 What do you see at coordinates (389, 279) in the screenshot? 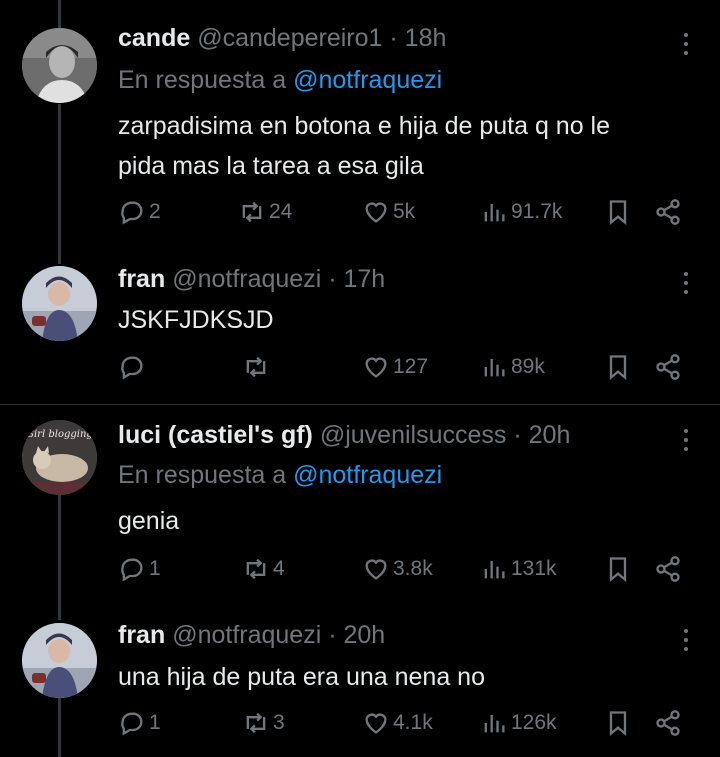
I see `tweet-header: fran @notfraquezi · 17h` at bounding box center [389, 279].